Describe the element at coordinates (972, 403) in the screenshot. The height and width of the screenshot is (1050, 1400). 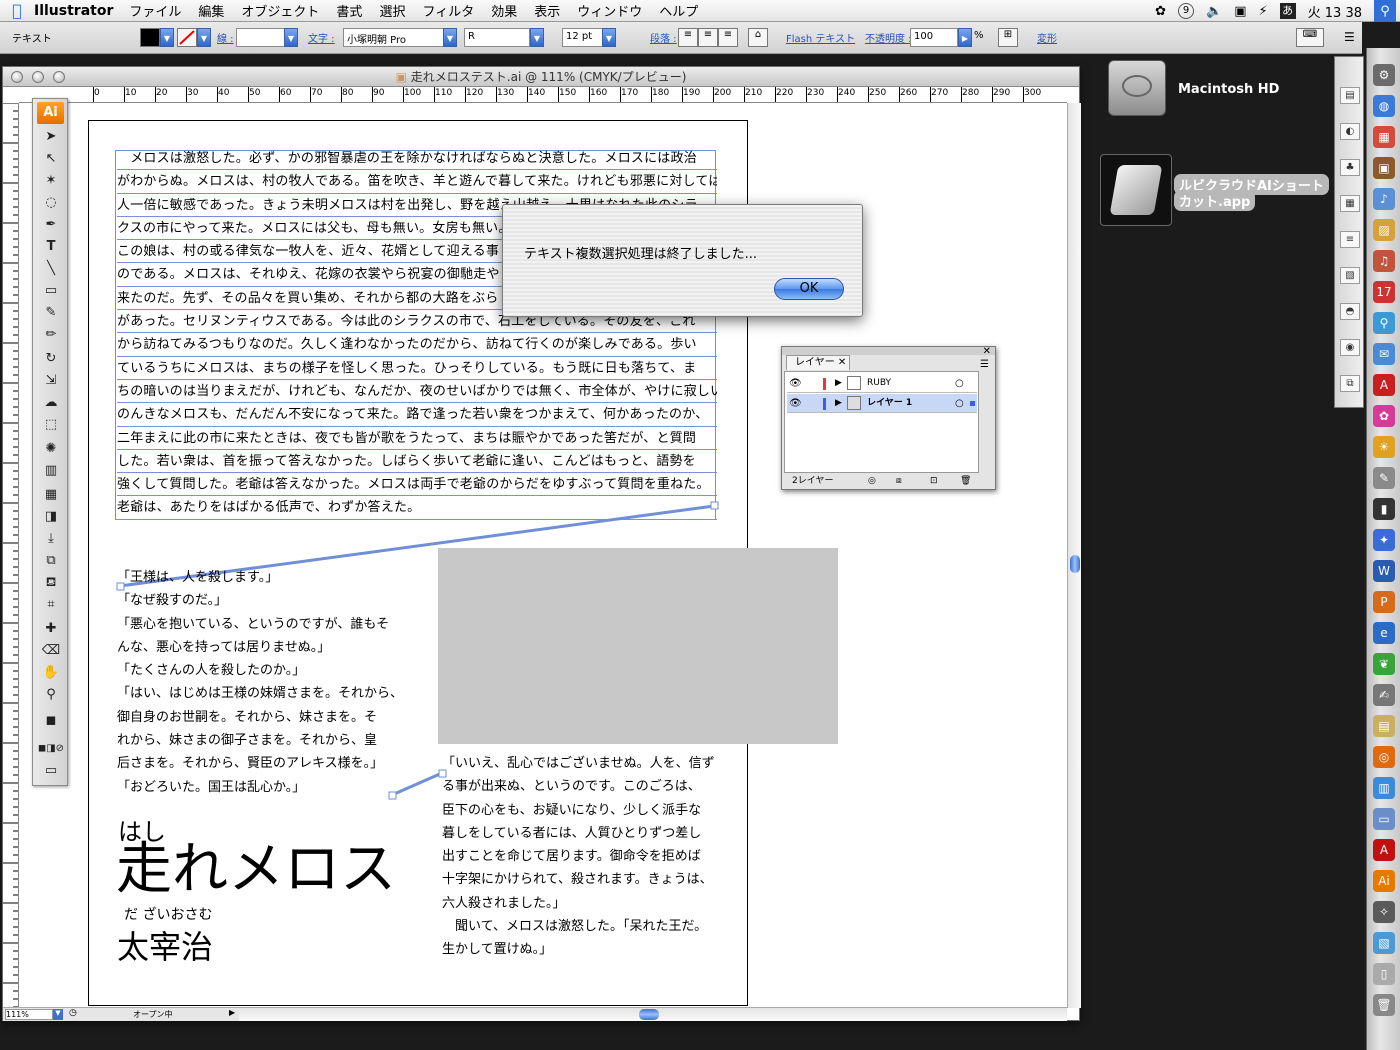
I see `selection-indicator` at that location.